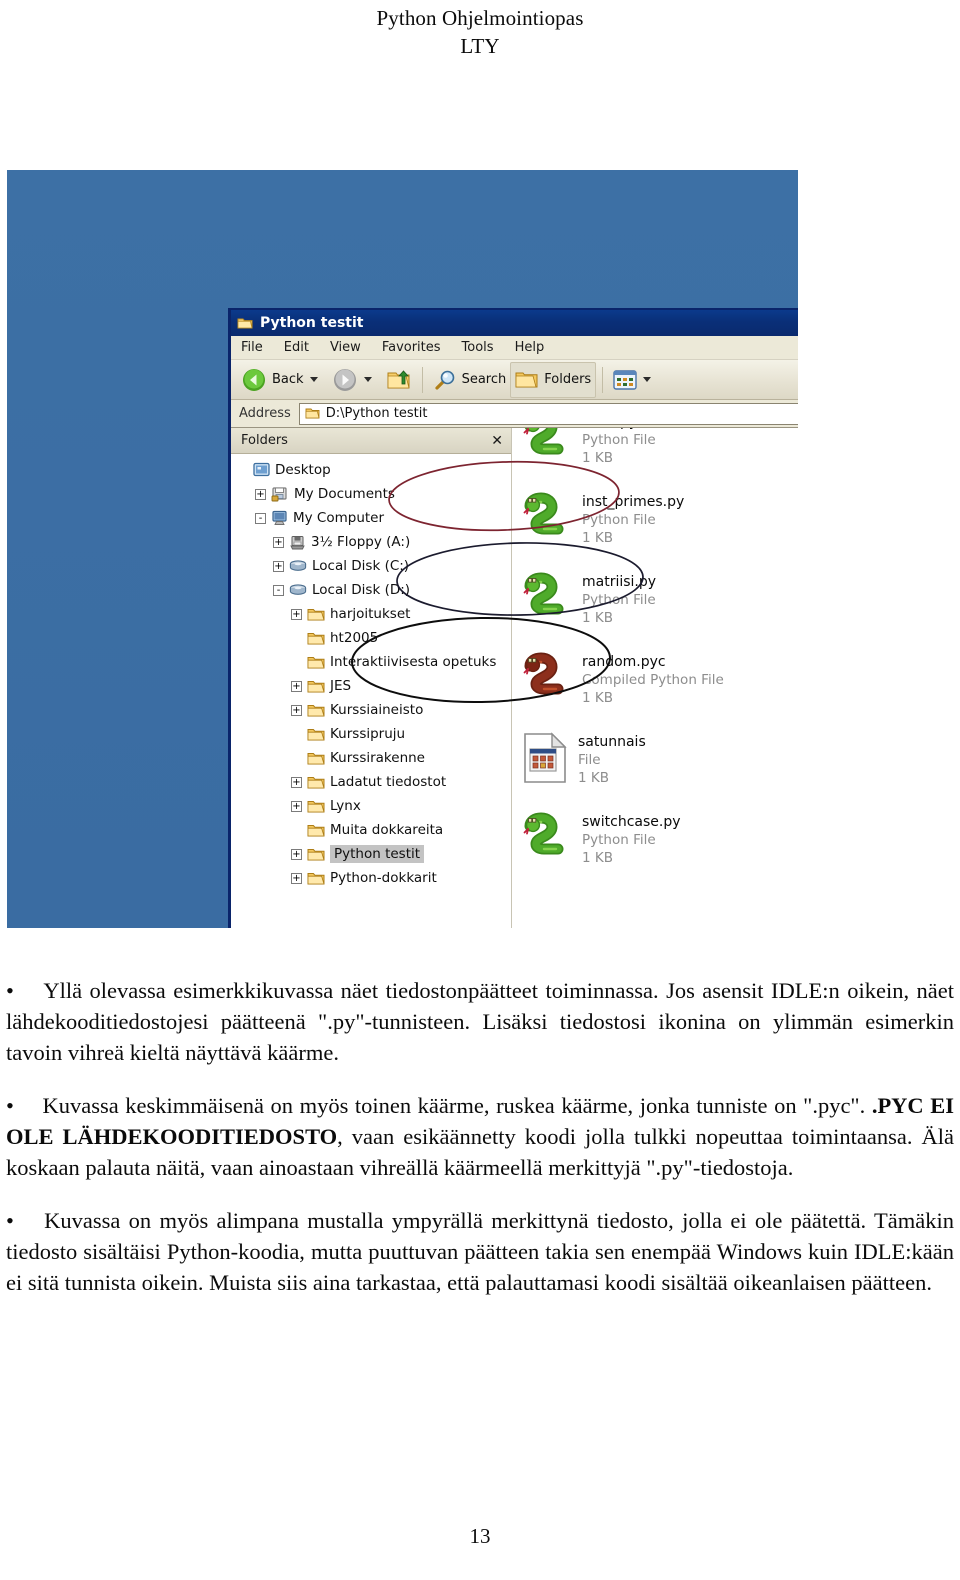 This screenshot has height=1580, width=960. Describe the element at coordinates (478, 347) in the screenshot. I see `menu-item-tools: Tools` at that location.